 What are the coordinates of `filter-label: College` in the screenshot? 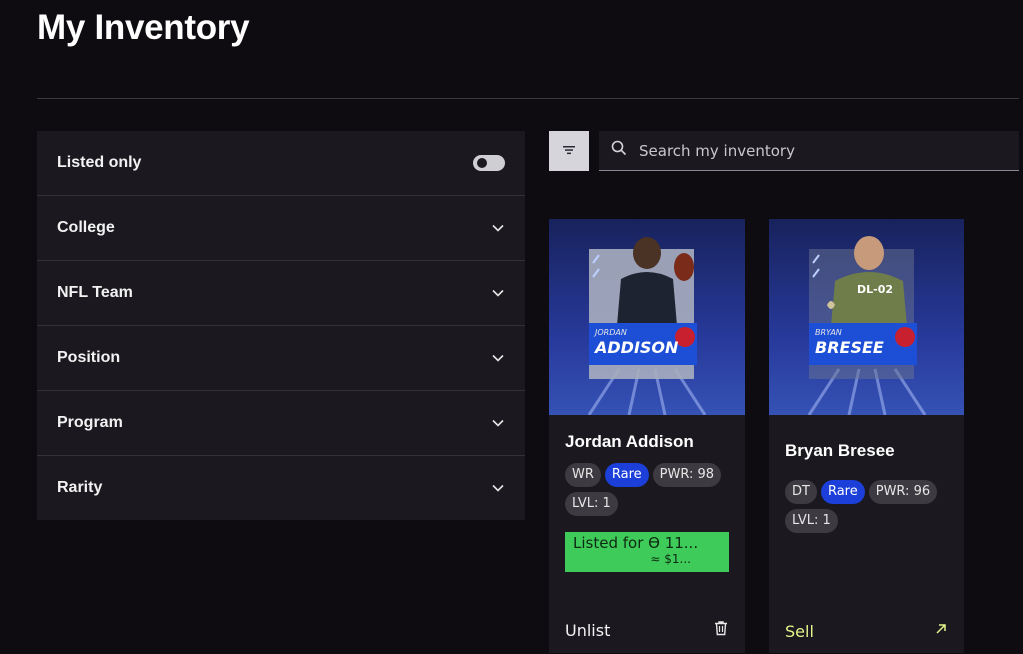 It's located at (86, 227).